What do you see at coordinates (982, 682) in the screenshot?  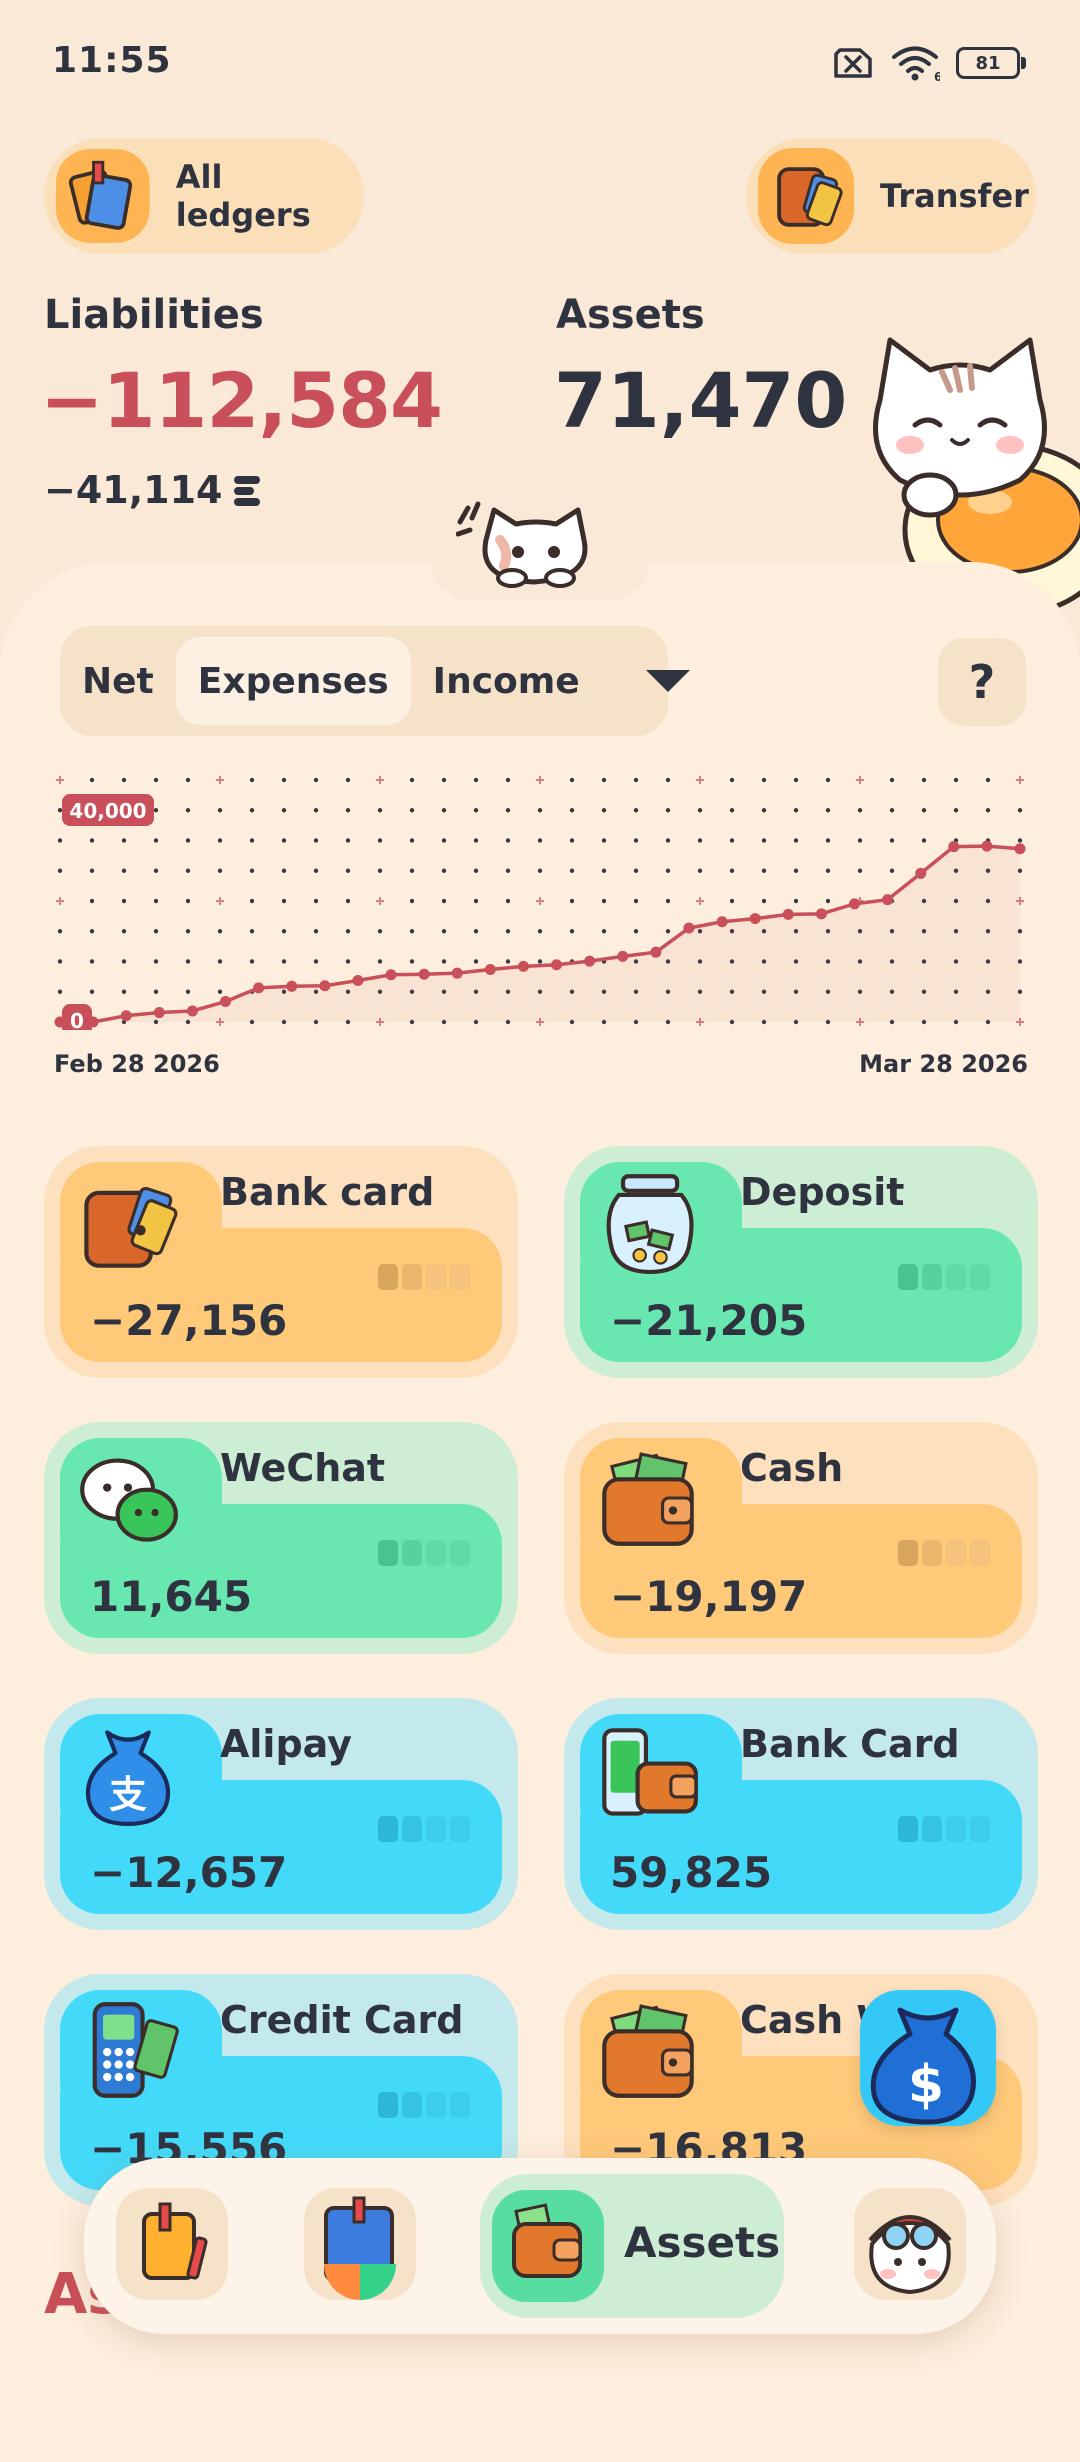 I see `help-button: ?` at bounding box center [982, 682].